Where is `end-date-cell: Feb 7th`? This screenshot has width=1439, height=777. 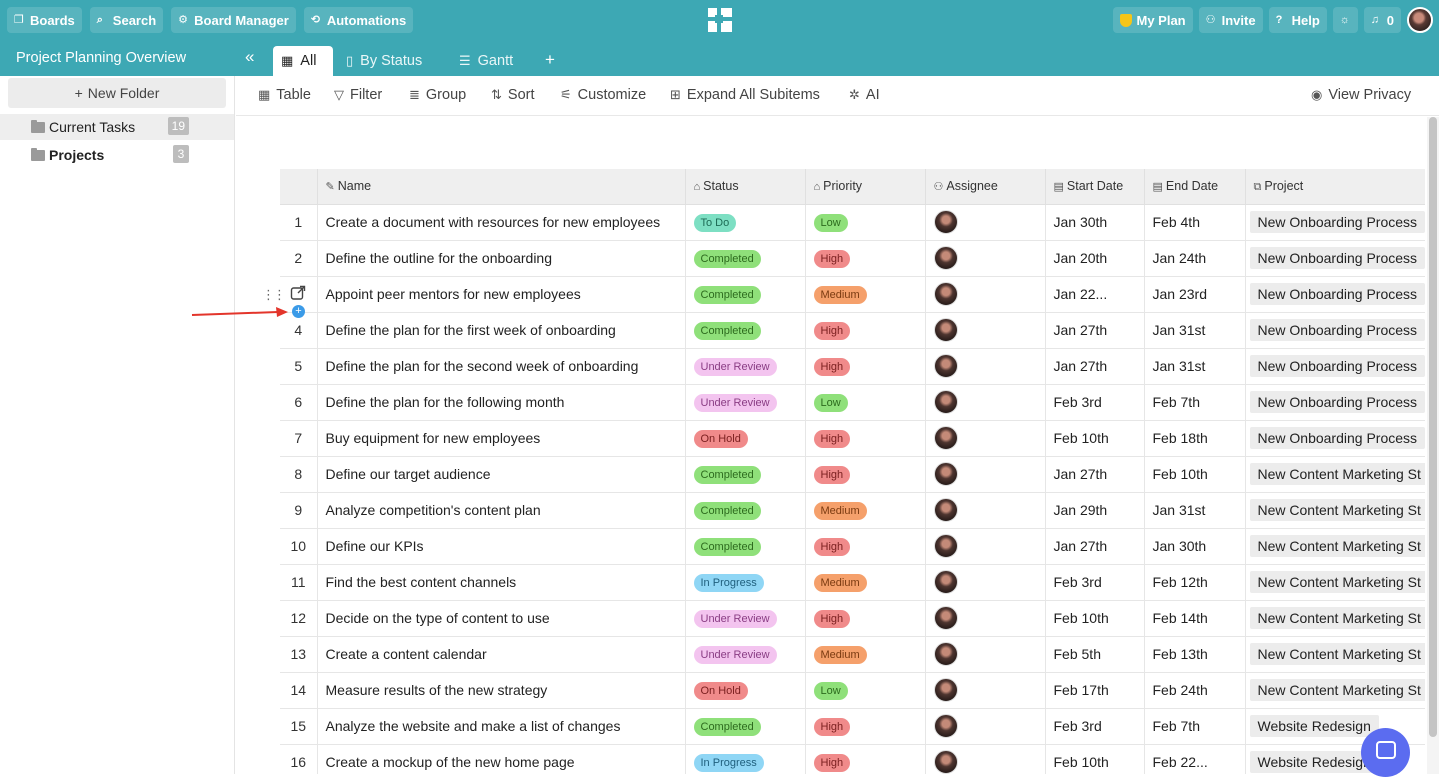
end-date-cell: Feb 7th is located at coordinates (1195, 726).